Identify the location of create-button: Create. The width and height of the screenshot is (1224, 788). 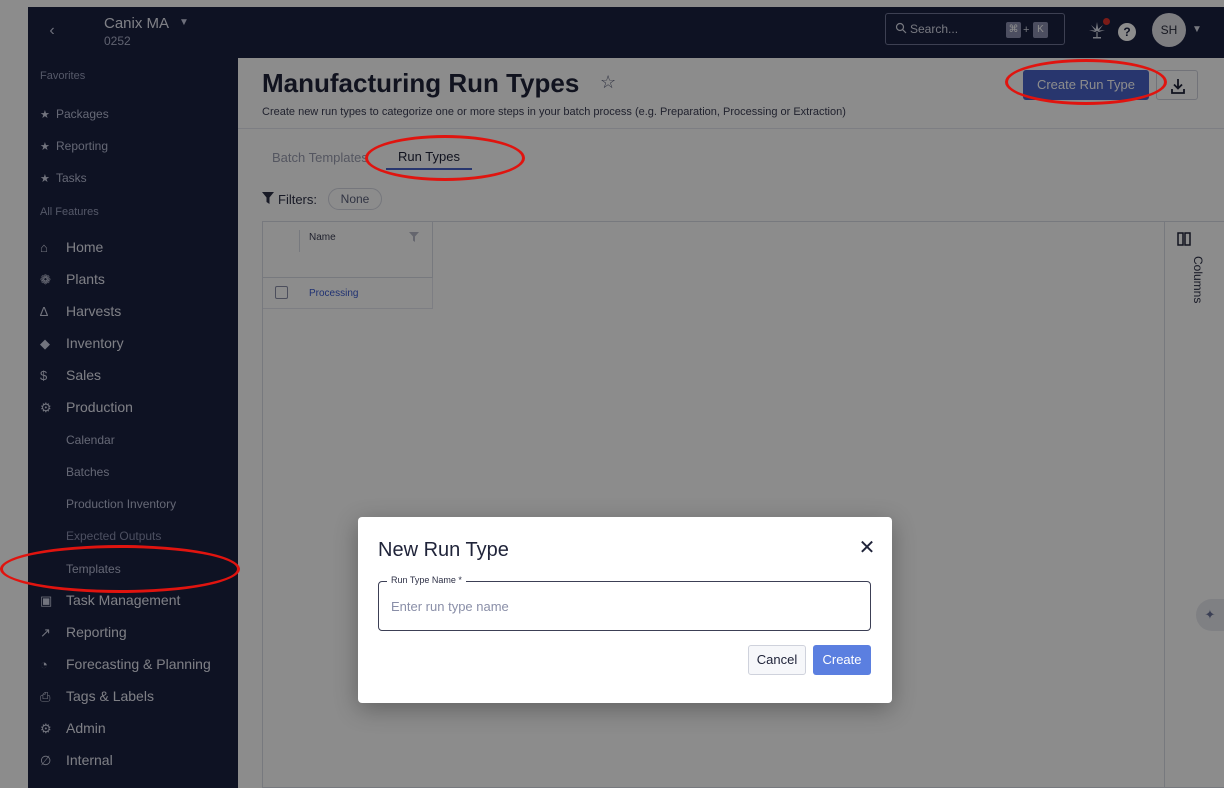
(842, 660).